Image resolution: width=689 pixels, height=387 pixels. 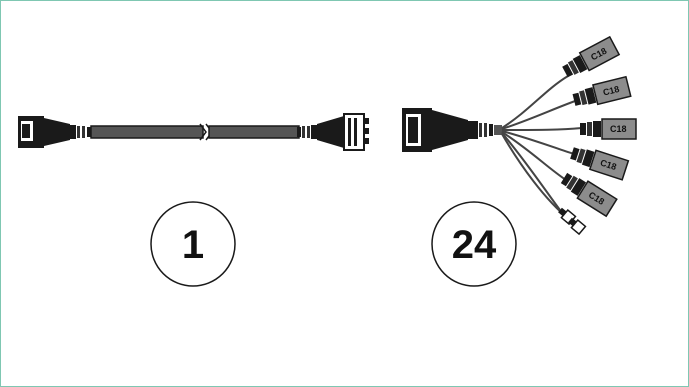 I want to click on left-connector-icon, so click(x=54, y=132).